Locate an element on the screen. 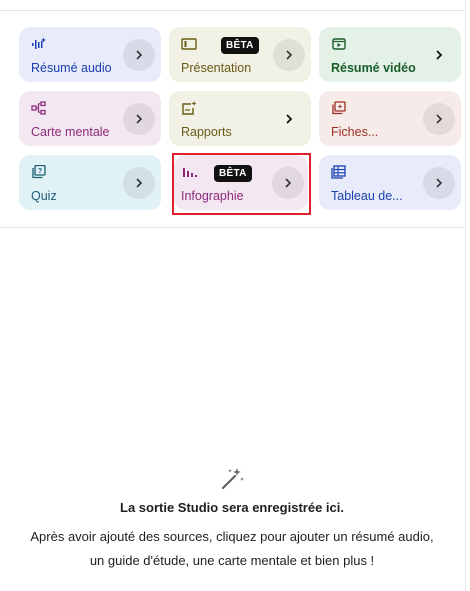 The width and height of the screenshot is (470, 591). tile-label: Résumé vidéo is located at coordinates (373, 68).